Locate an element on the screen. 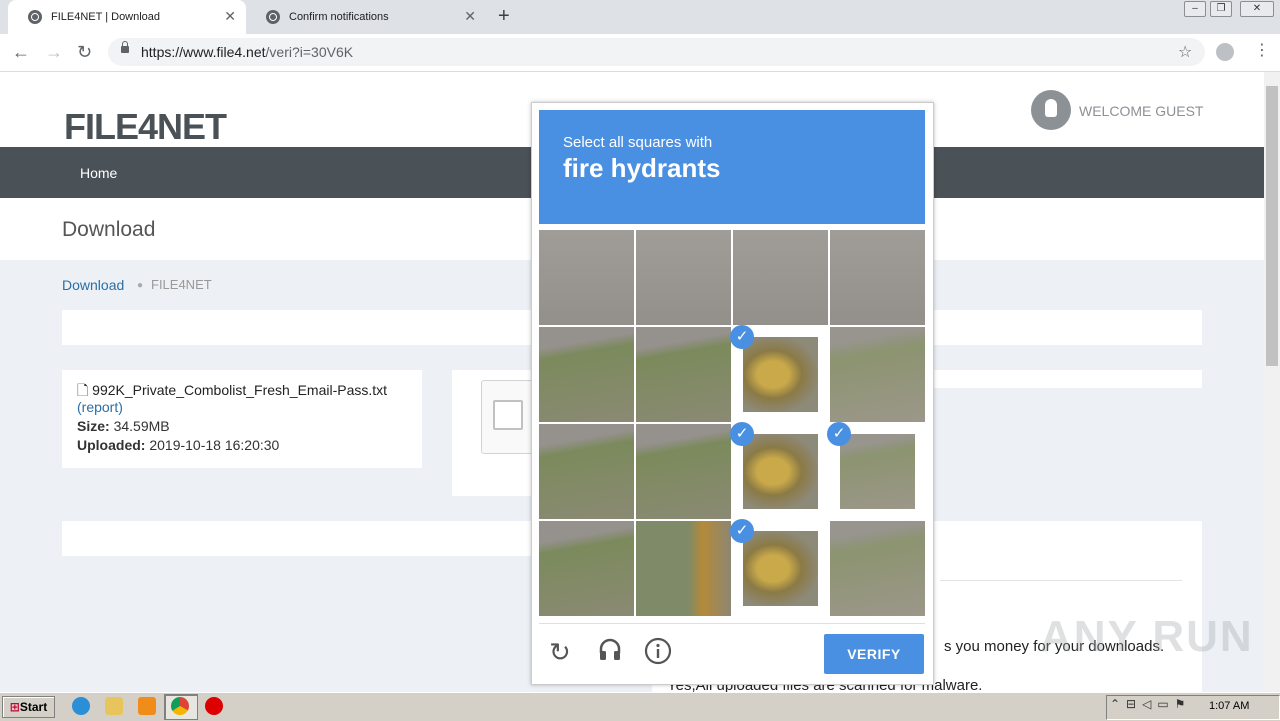 This screenshot has width=1280, height=721. taskbar-clock: 1:07 AM is located at coordinates (1229, 706).